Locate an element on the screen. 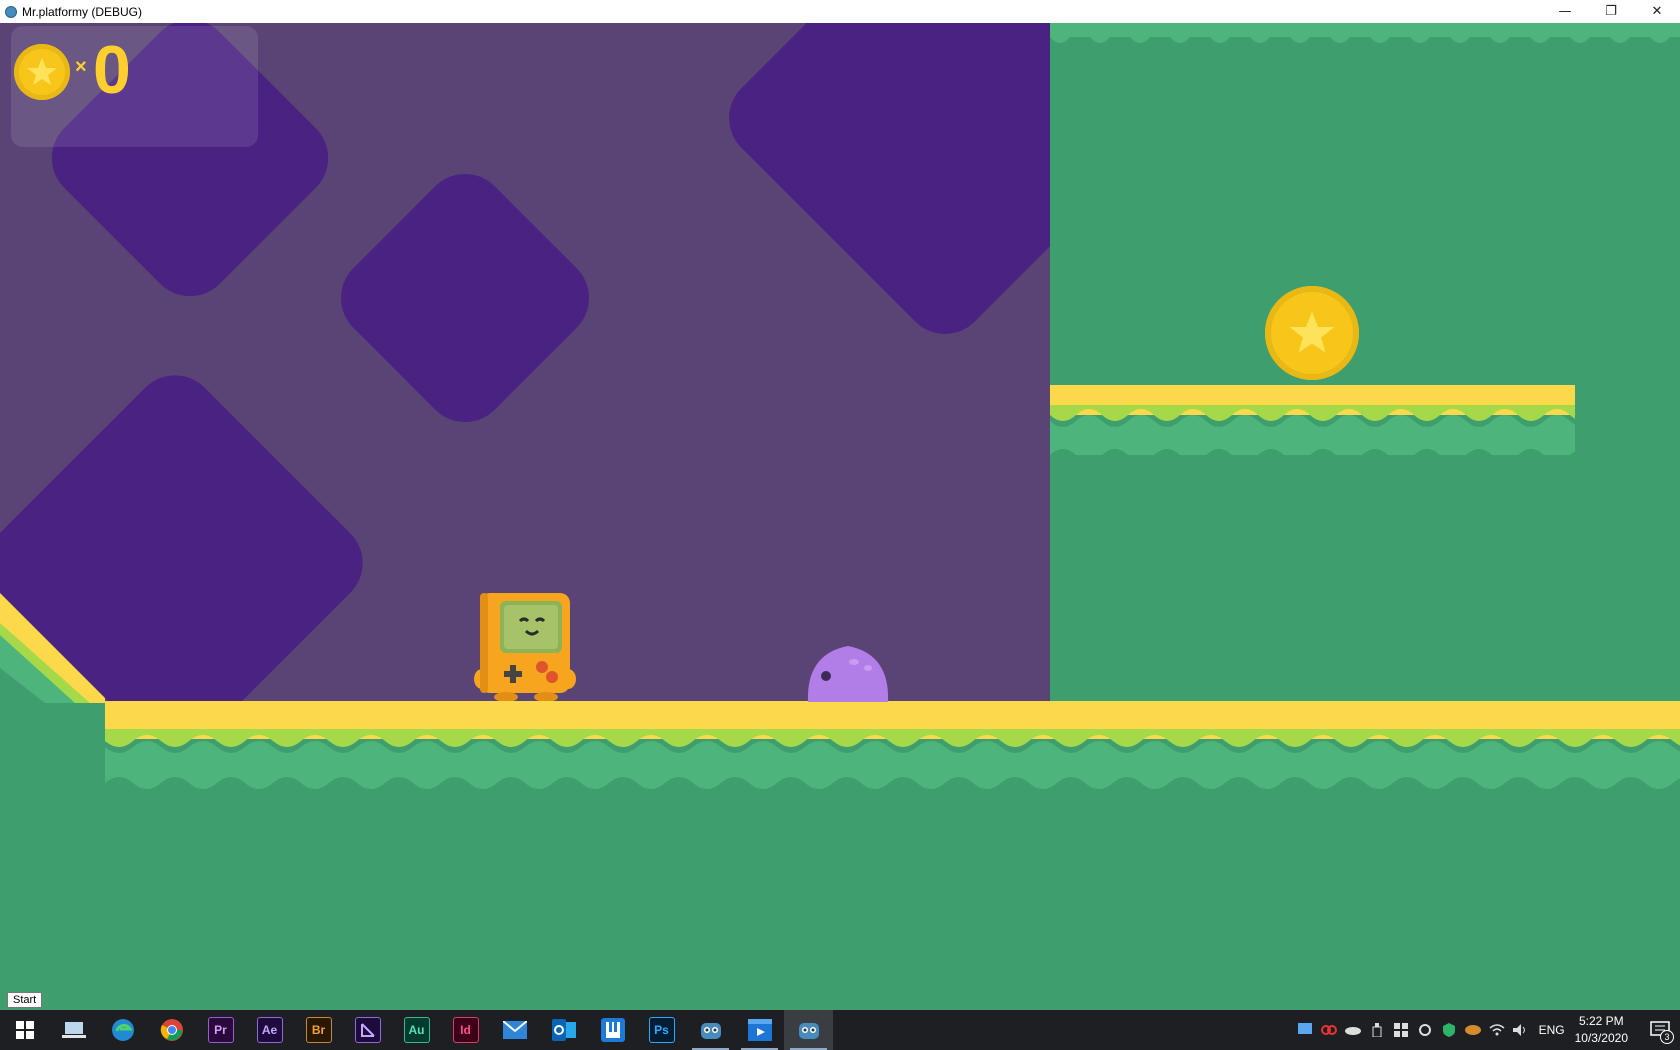 Image resolution: width=1680 pixels, height=1050 pixels. taskbar-premiere: Pr is located at coordinates (220, 1030).